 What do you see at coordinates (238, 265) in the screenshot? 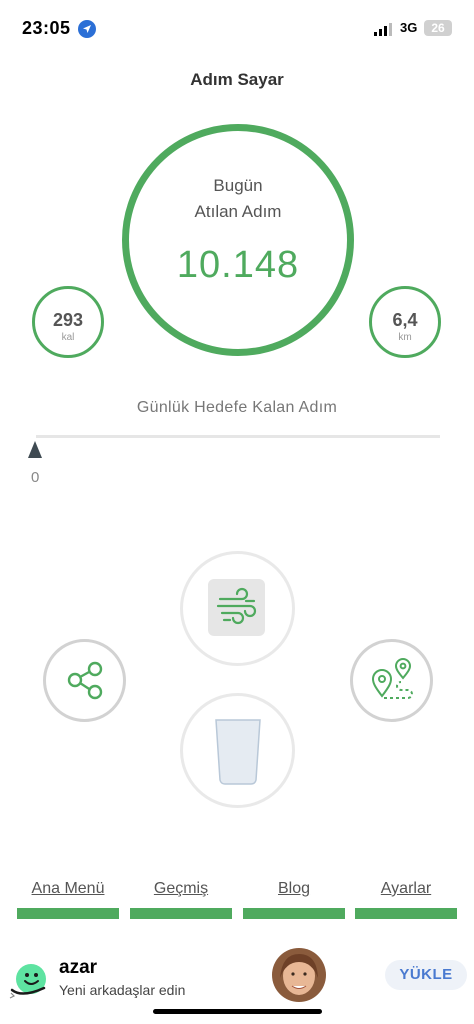
I see `steps-count: 10.148` at bounding box center [238, 265].